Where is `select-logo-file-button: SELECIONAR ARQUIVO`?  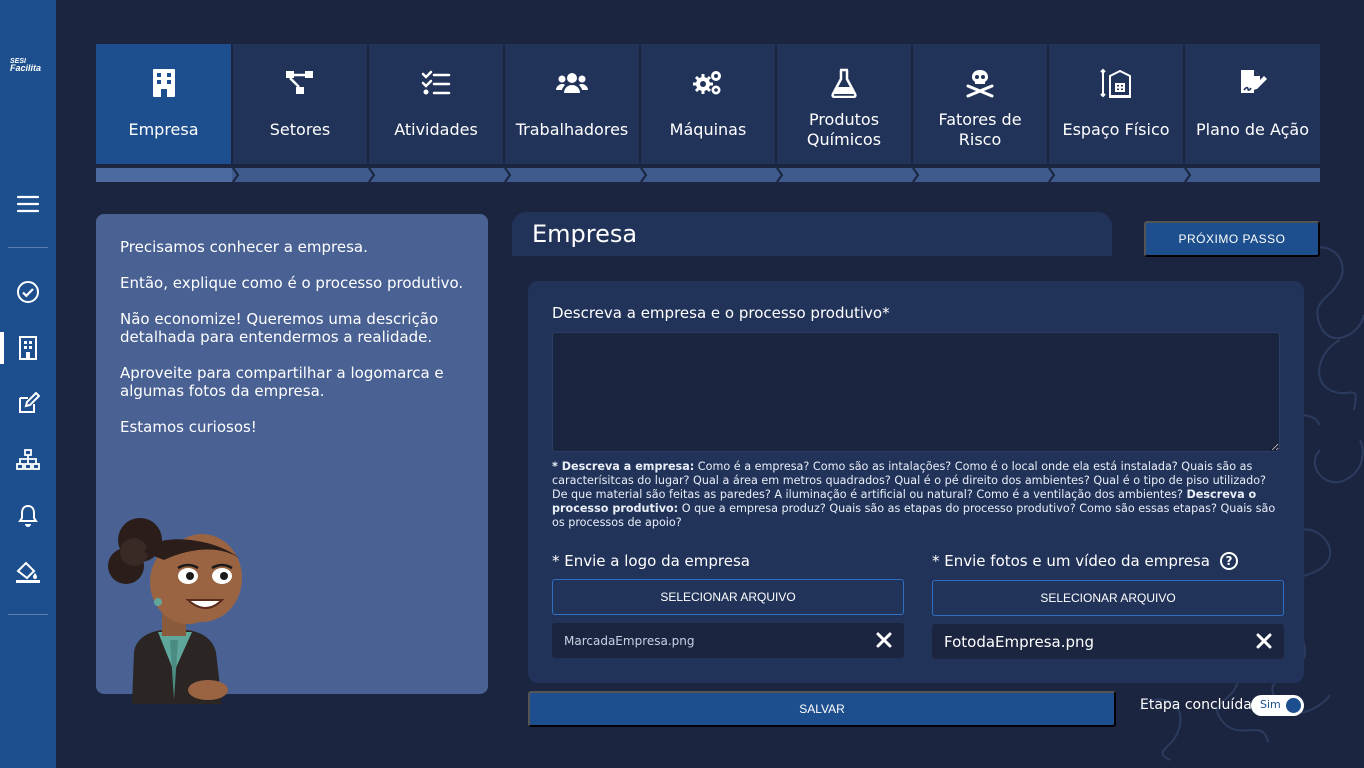
select-logo-file-button: SELECIONAR ARQUIVO is located at coordinates (728, 597).